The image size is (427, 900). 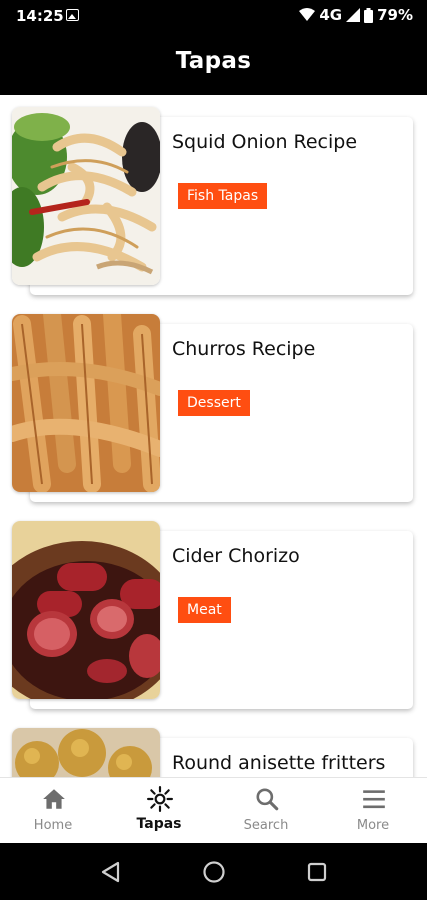 I want to click on nav-label: Search, so click(x=266, y=825).